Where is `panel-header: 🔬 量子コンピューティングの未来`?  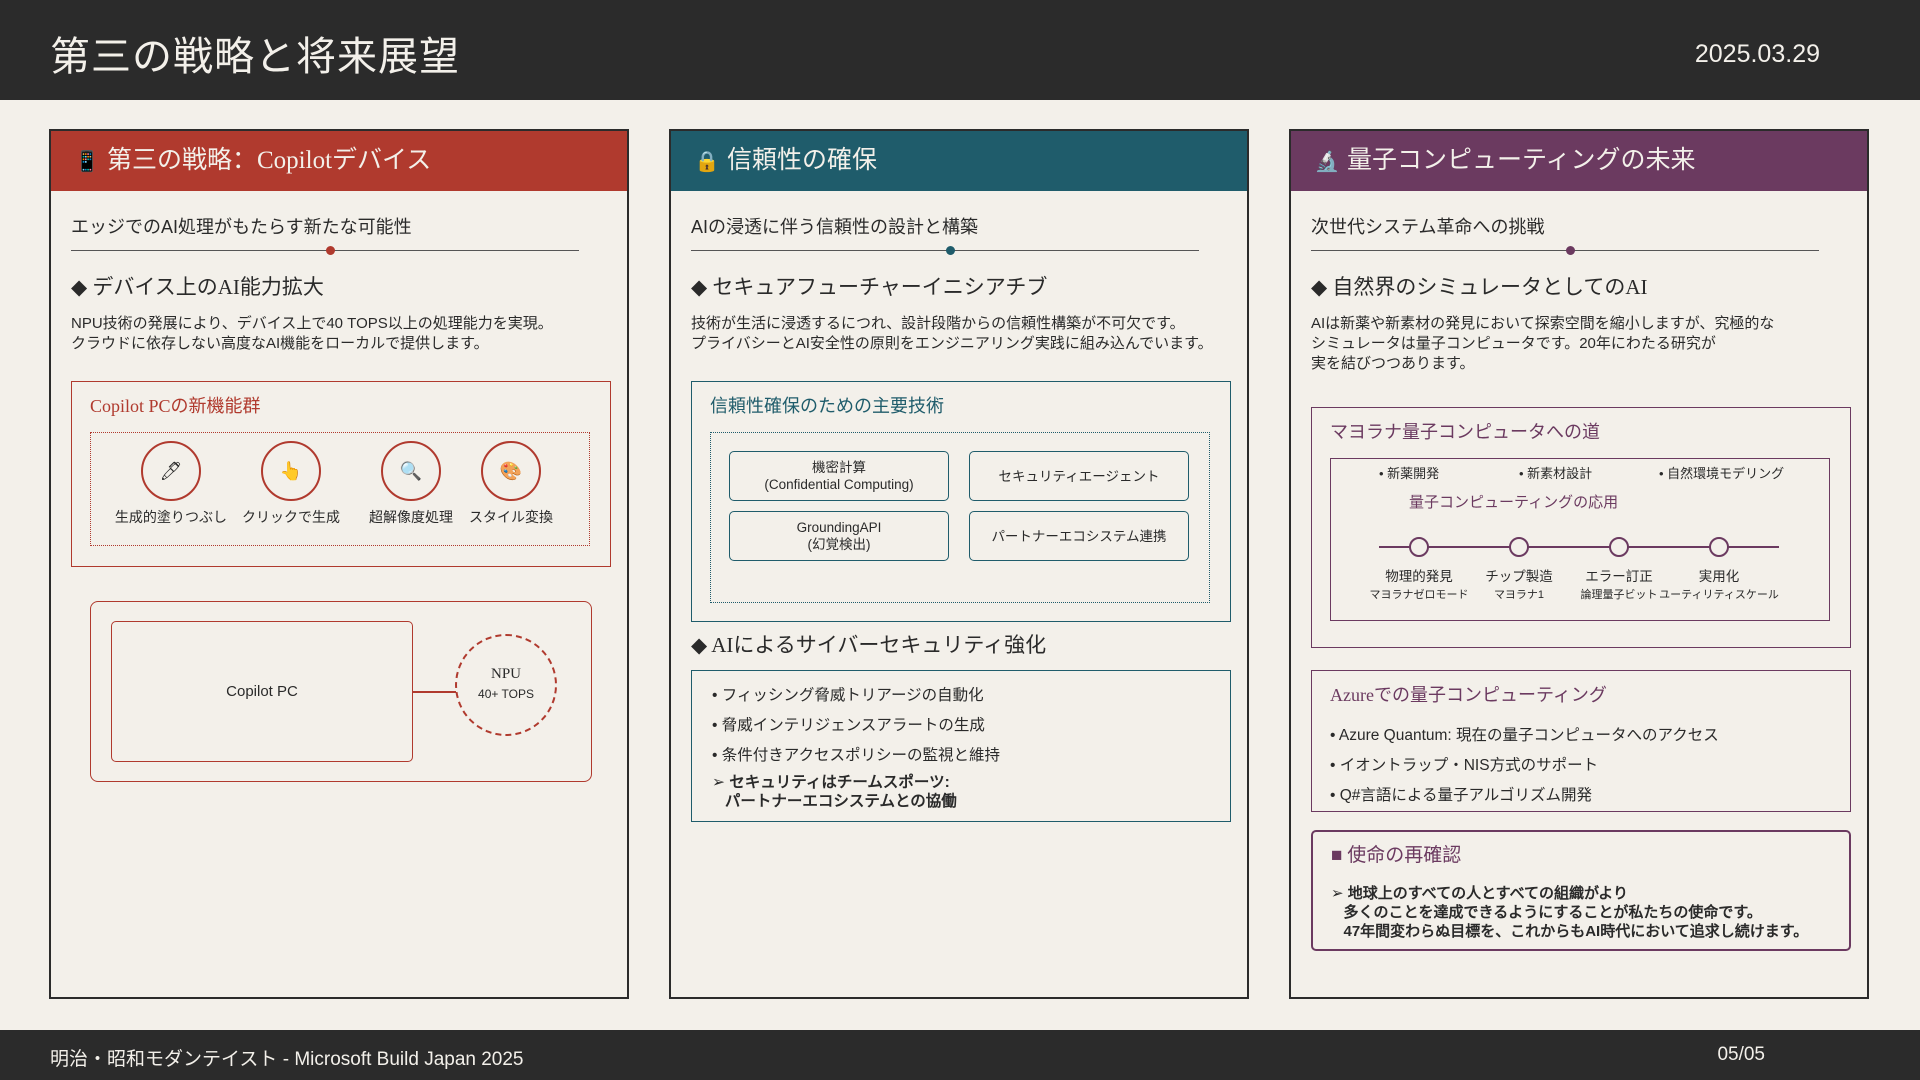
panel-header: 🔬 量子コンピューティングの未来 is located at coordinates (1579, 161).